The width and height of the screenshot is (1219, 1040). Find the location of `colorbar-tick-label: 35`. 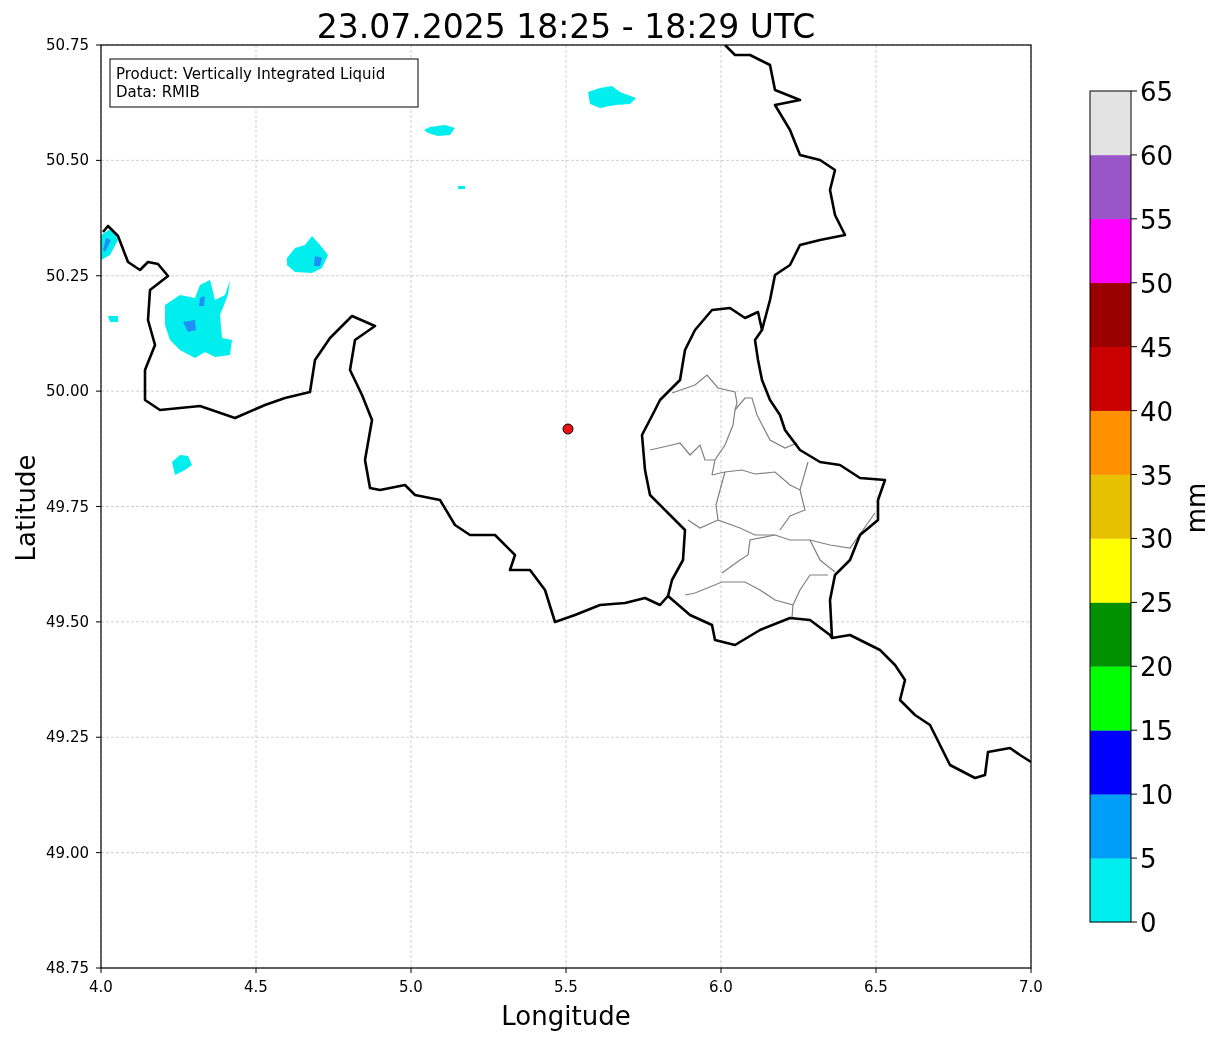

colorbar-tick-label: 35 is located at coordinates (1157, 475).